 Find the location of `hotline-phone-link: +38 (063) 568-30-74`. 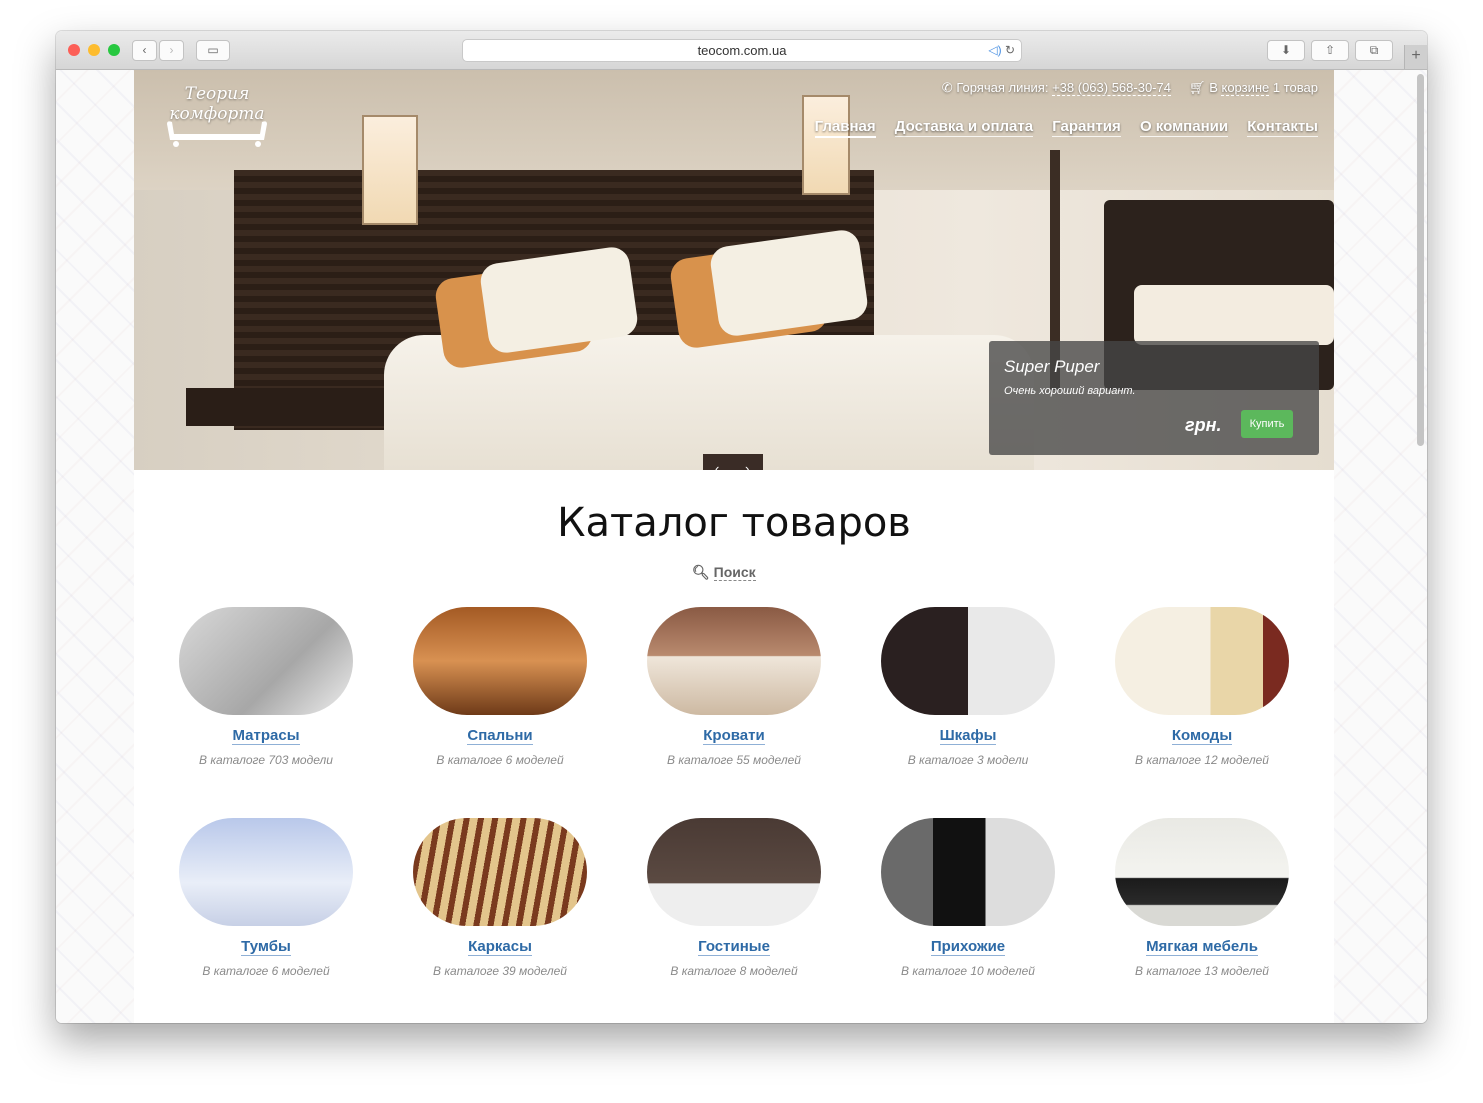

hotline-phone-link: +38 (063) 568-30-74 is located at coordinates (1111, 88).